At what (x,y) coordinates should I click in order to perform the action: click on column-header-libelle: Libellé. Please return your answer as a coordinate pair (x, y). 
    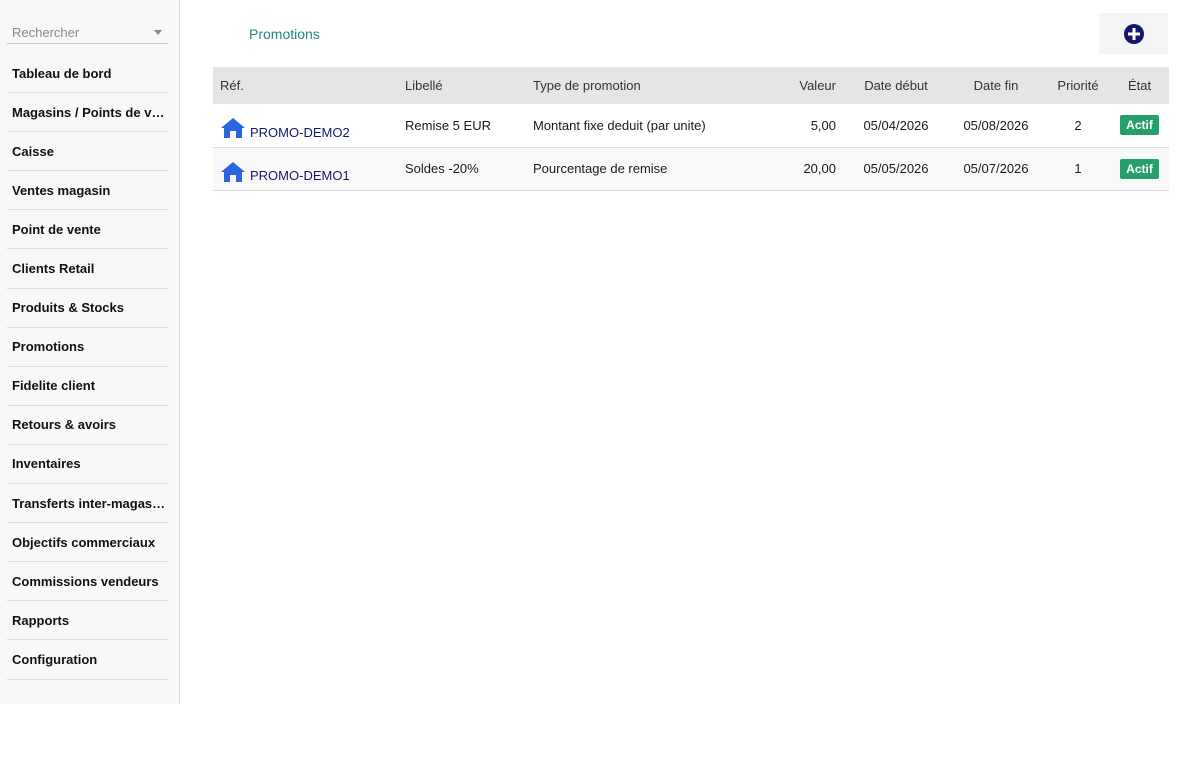
    Looking at the image, I should click on (462, 85).